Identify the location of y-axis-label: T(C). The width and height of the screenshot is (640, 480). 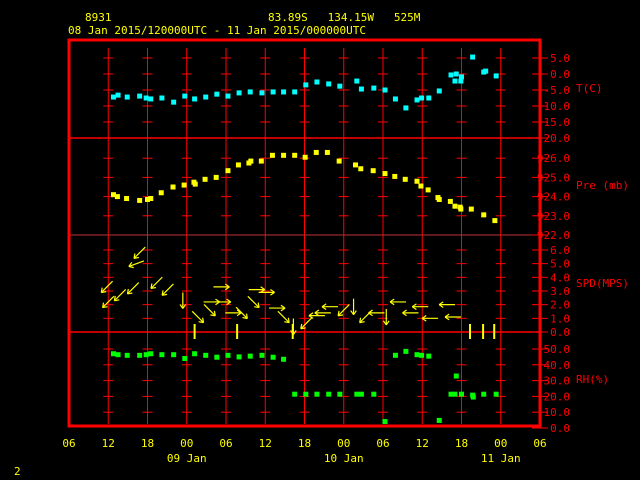
(589, 88).